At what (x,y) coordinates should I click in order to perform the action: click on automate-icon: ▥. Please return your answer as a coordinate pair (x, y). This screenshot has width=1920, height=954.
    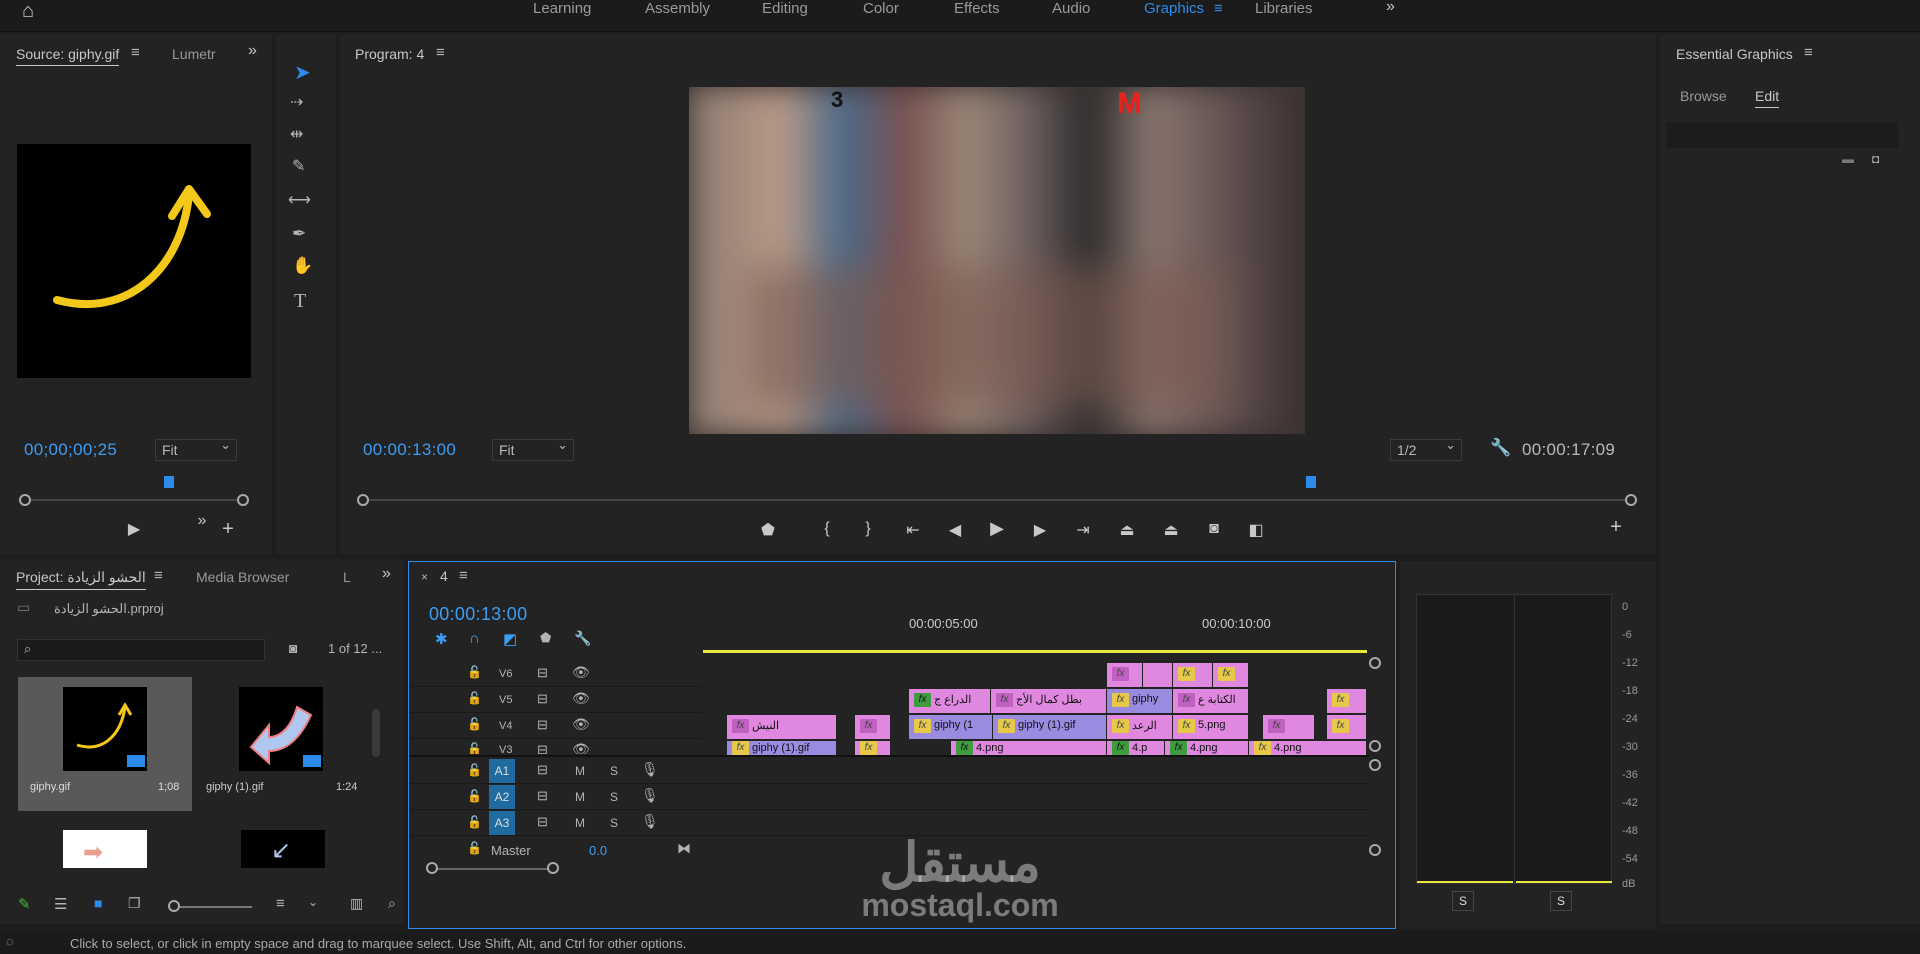
    Looking at the image, I should click on (356, 903).